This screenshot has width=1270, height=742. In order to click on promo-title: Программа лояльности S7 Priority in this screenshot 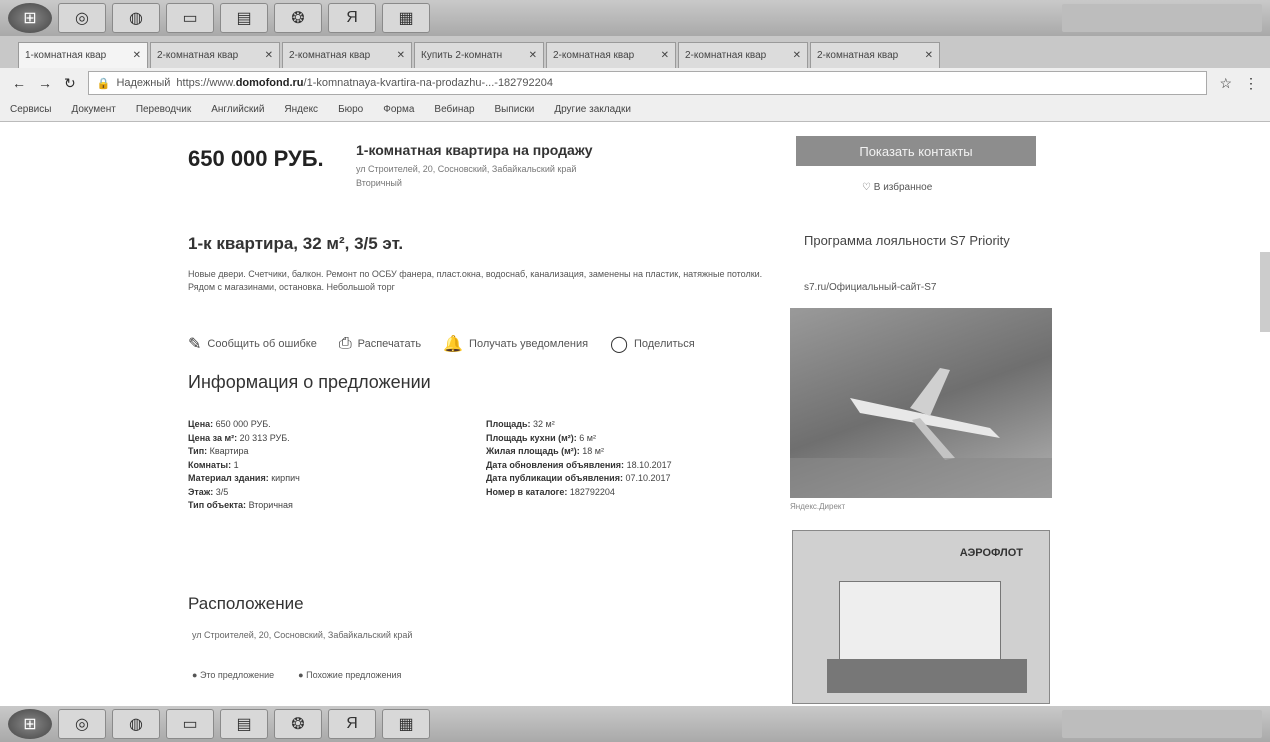, I will do `click(919, 240)`.